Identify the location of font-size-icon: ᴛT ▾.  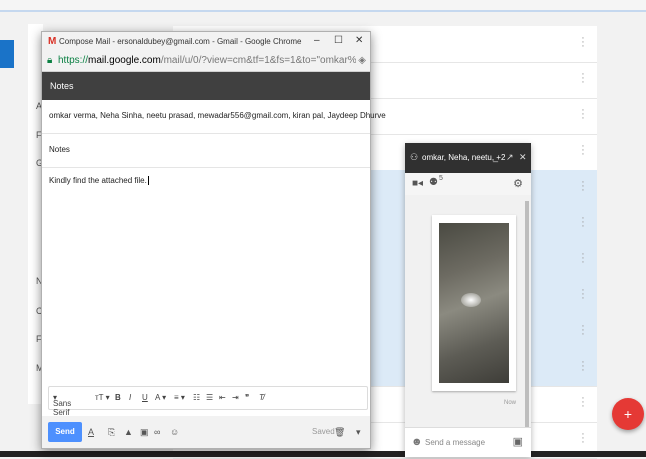
(102, 397).